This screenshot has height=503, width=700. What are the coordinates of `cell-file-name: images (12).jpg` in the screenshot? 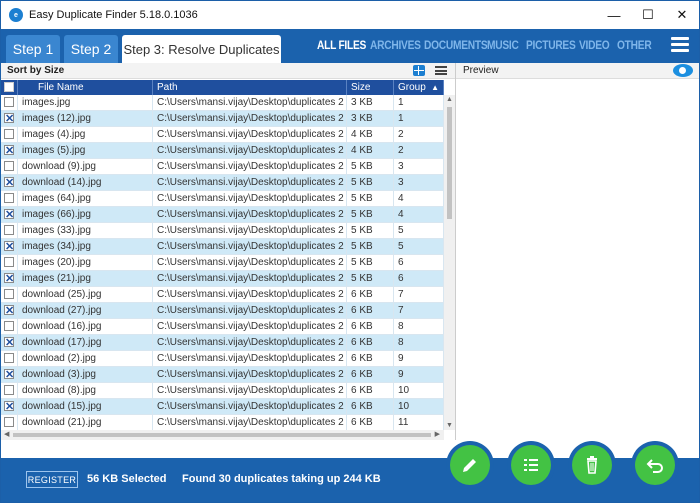 It's located at (85, 119).